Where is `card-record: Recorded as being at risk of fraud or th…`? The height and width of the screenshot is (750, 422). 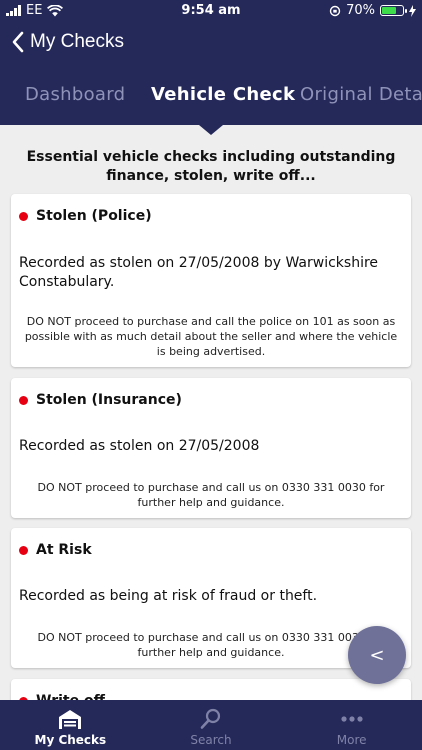
card-record: Recorded as being at risk of fraud or th… is located at coordinates (168, 596).